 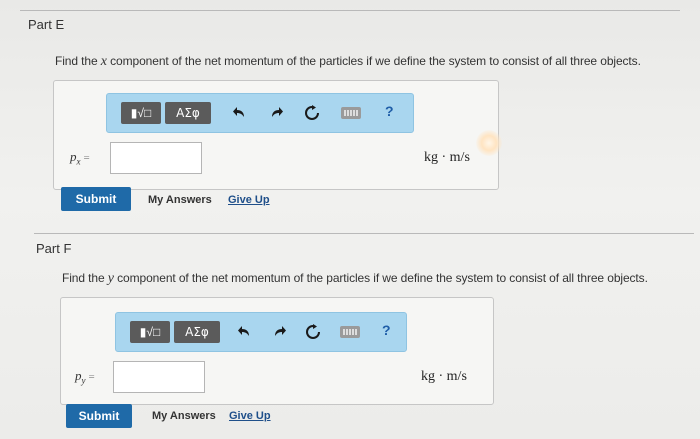 I want to click on part-e-my-answers-link: My Answers, so click(x=180, y=200).